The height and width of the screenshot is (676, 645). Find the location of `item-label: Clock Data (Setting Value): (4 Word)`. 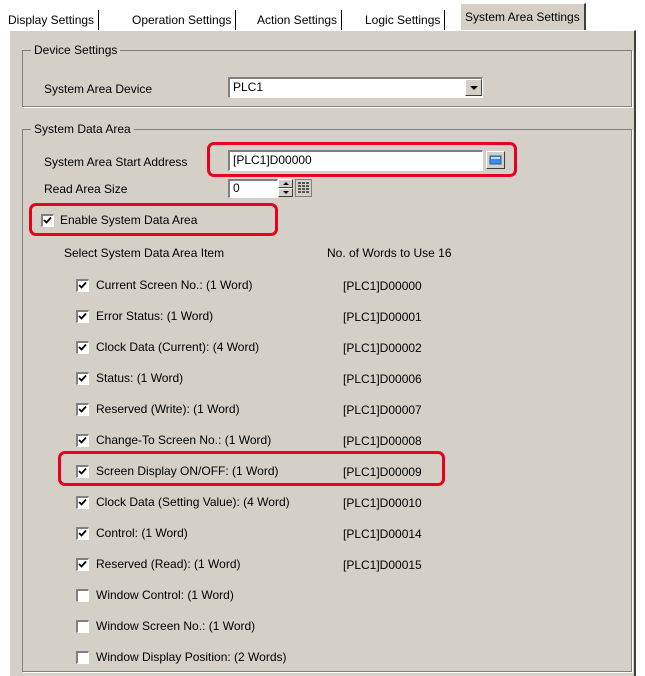

item-label: Clock Data (Setting Value): (4 Word) is located at coordinates (193, 502).